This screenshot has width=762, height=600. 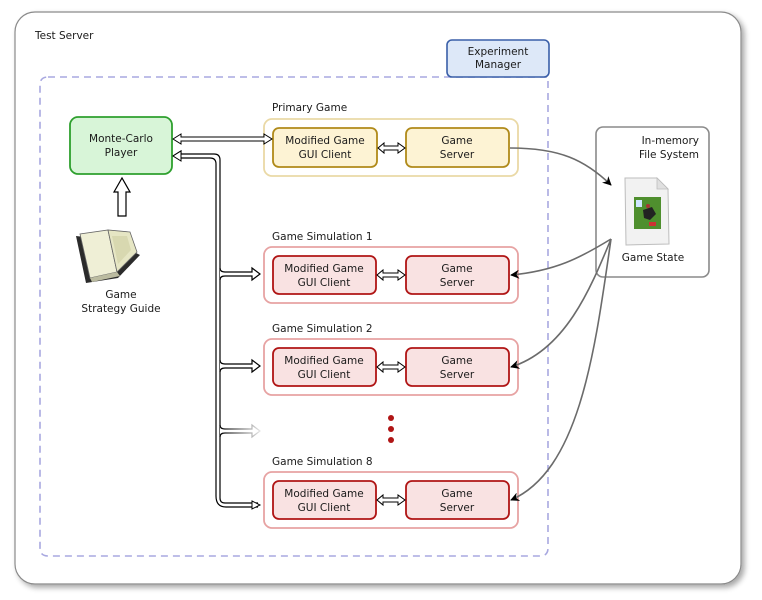 What do you see at coordinates (120, 295) in the screenshot?
I see `guide-line1: Game` at bounding box center [120, 295].